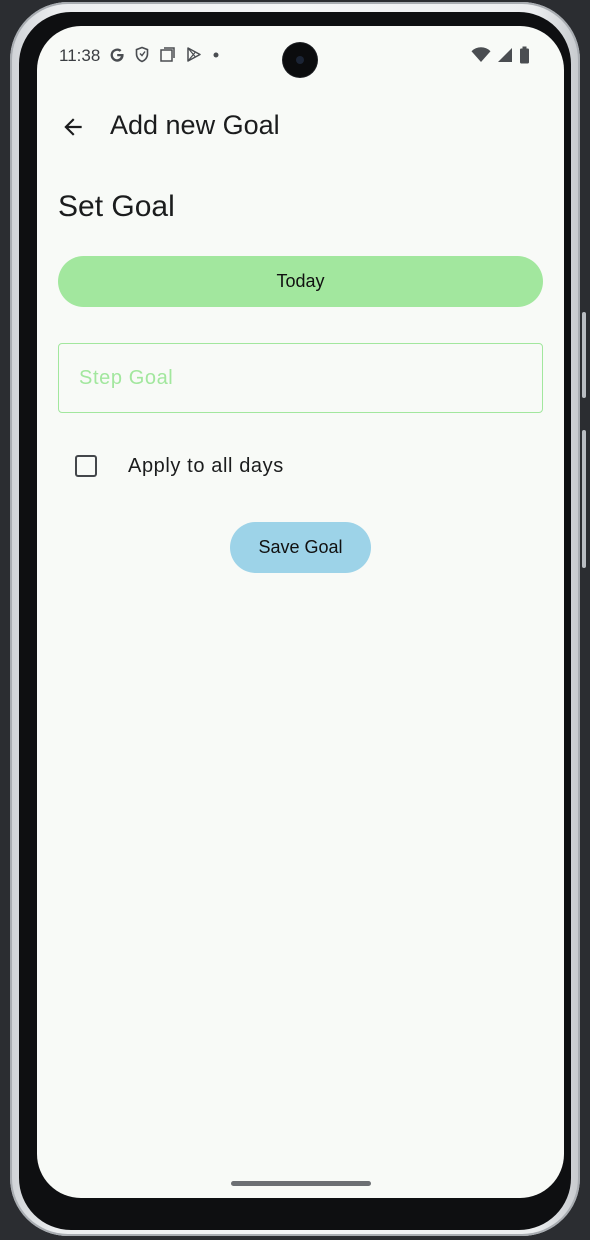 The height and width of the screenshot is (1240, 590). Describe the element at coordinates (116, 206) in the screenshot. I see `section-title: Set Goal` at that location.